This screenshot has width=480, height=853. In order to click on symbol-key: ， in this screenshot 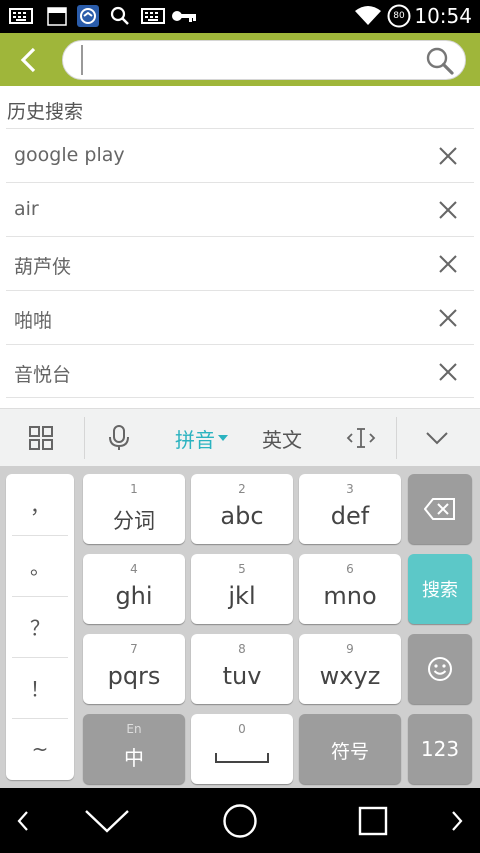, I will do `click(40, 504)`.